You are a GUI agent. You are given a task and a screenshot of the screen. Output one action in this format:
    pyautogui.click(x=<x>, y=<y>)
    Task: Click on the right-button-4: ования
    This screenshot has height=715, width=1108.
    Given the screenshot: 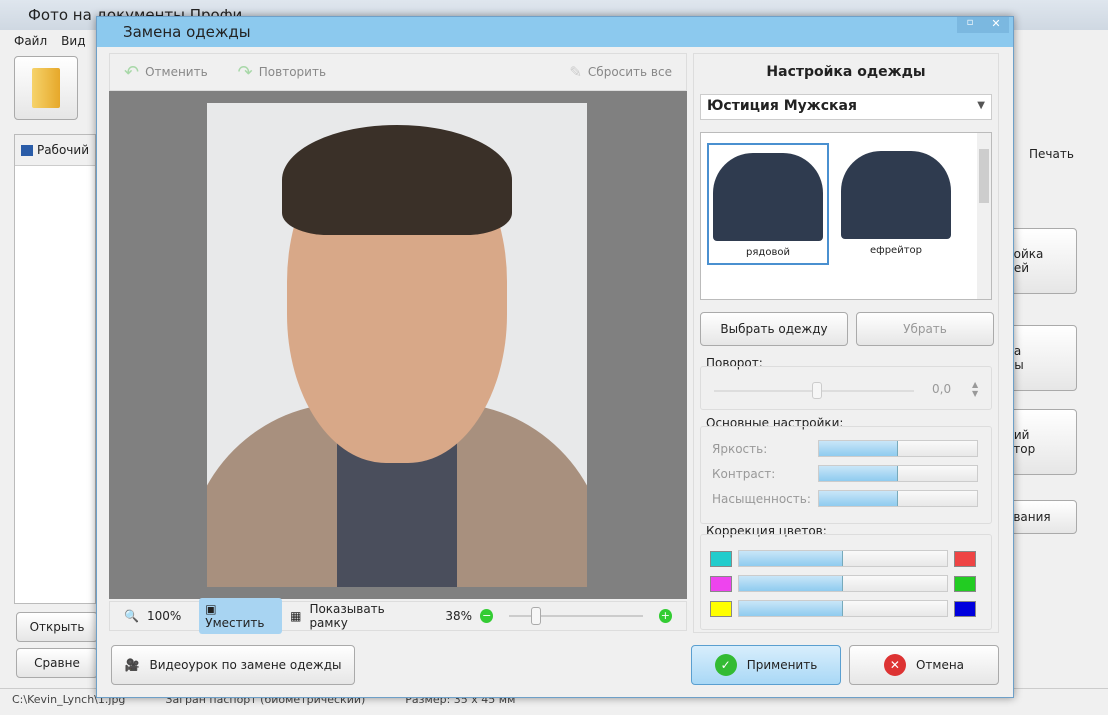 What is the action you would take?
    pyautogui.click(x=1041, y=517)
    